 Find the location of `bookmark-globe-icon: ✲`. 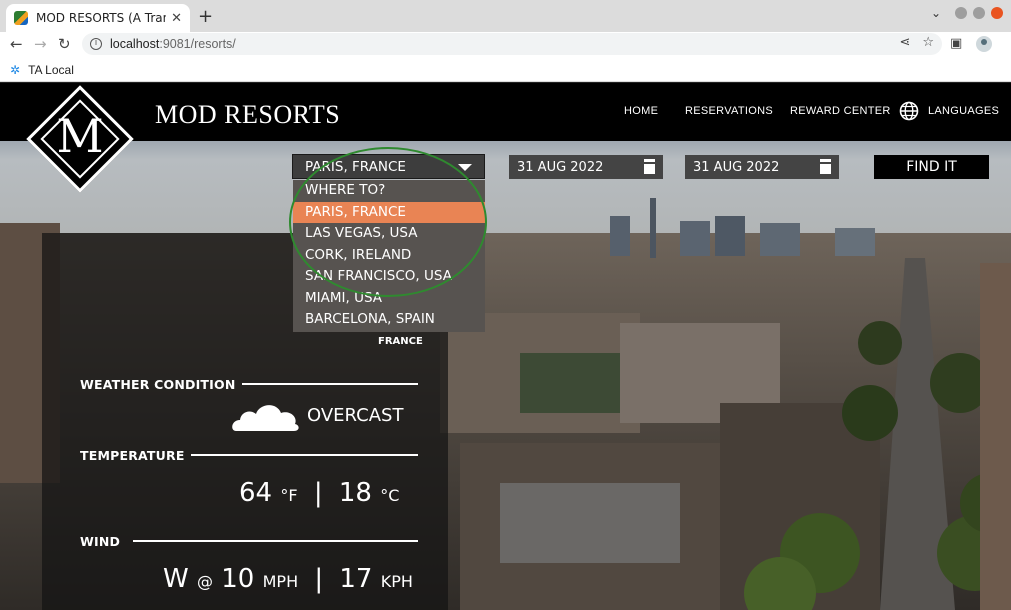

bookmark-globe-icon: ✲ is located at coordinates (15, 69).